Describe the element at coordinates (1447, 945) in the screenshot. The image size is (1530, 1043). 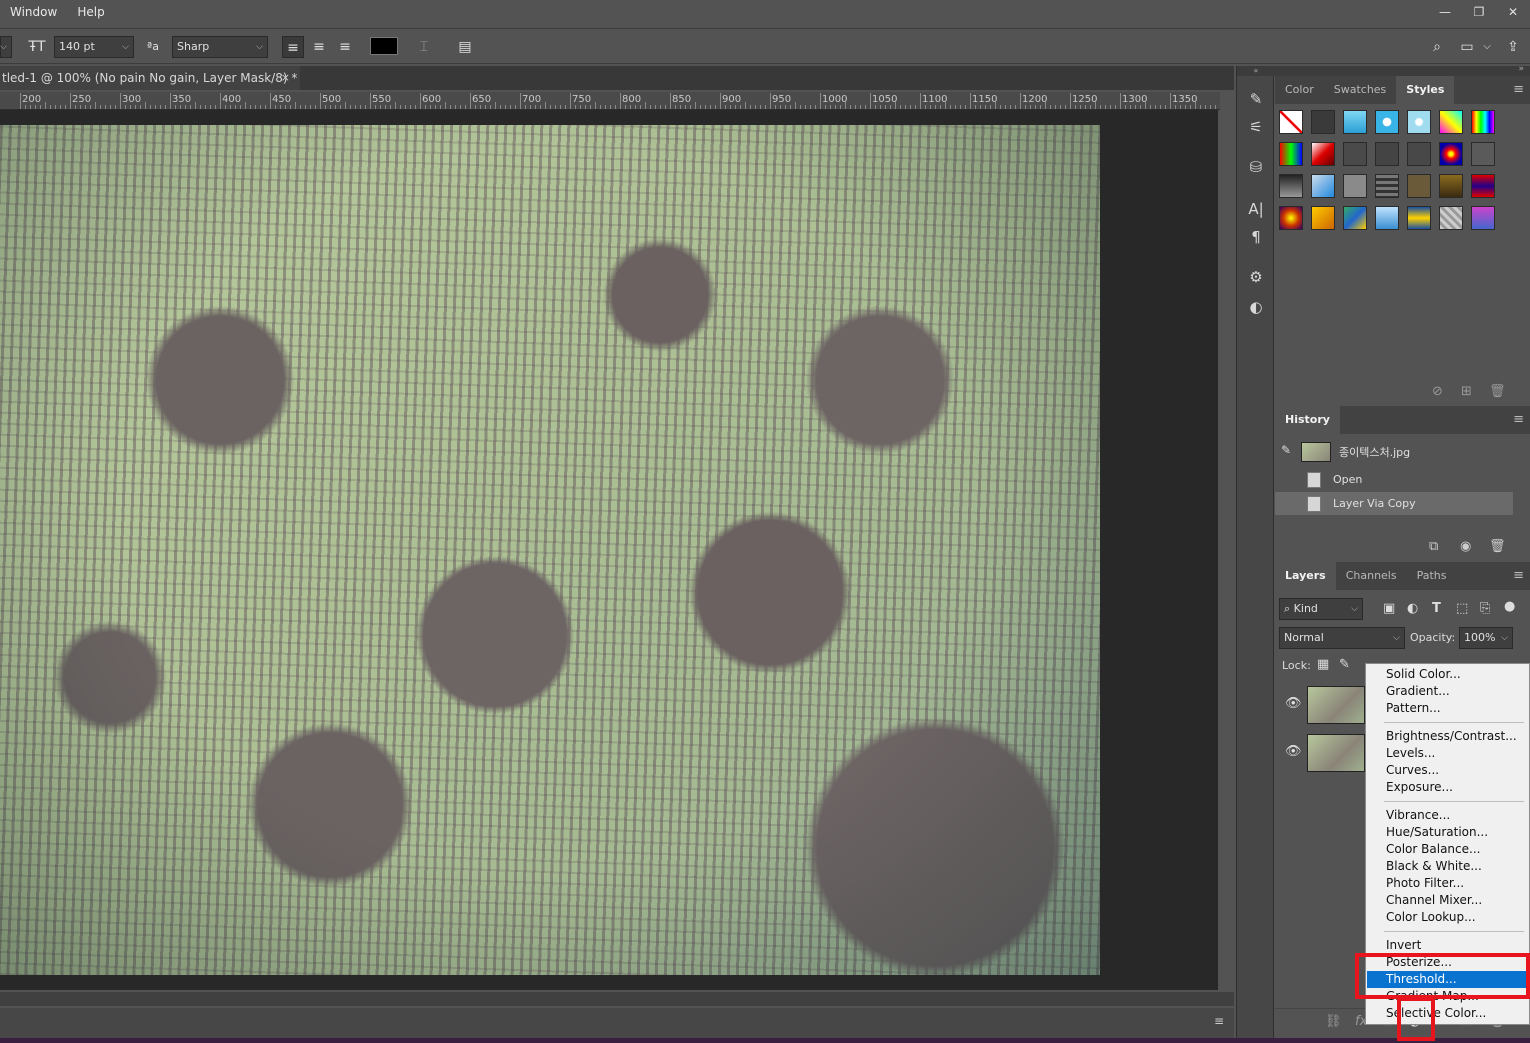
I see `menu-item-invert: Invert` at that location.